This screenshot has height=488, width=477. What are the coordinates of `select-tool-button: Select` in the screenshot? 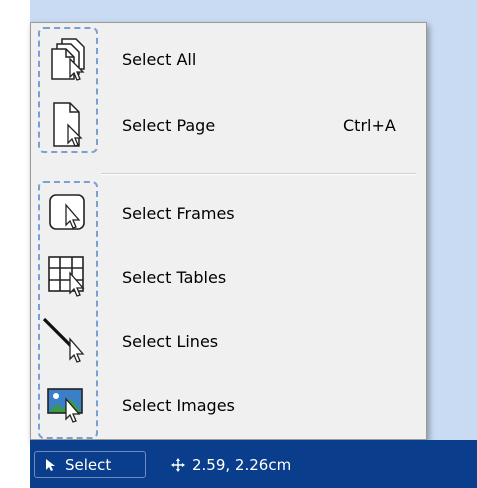 It's located at (90, 464).